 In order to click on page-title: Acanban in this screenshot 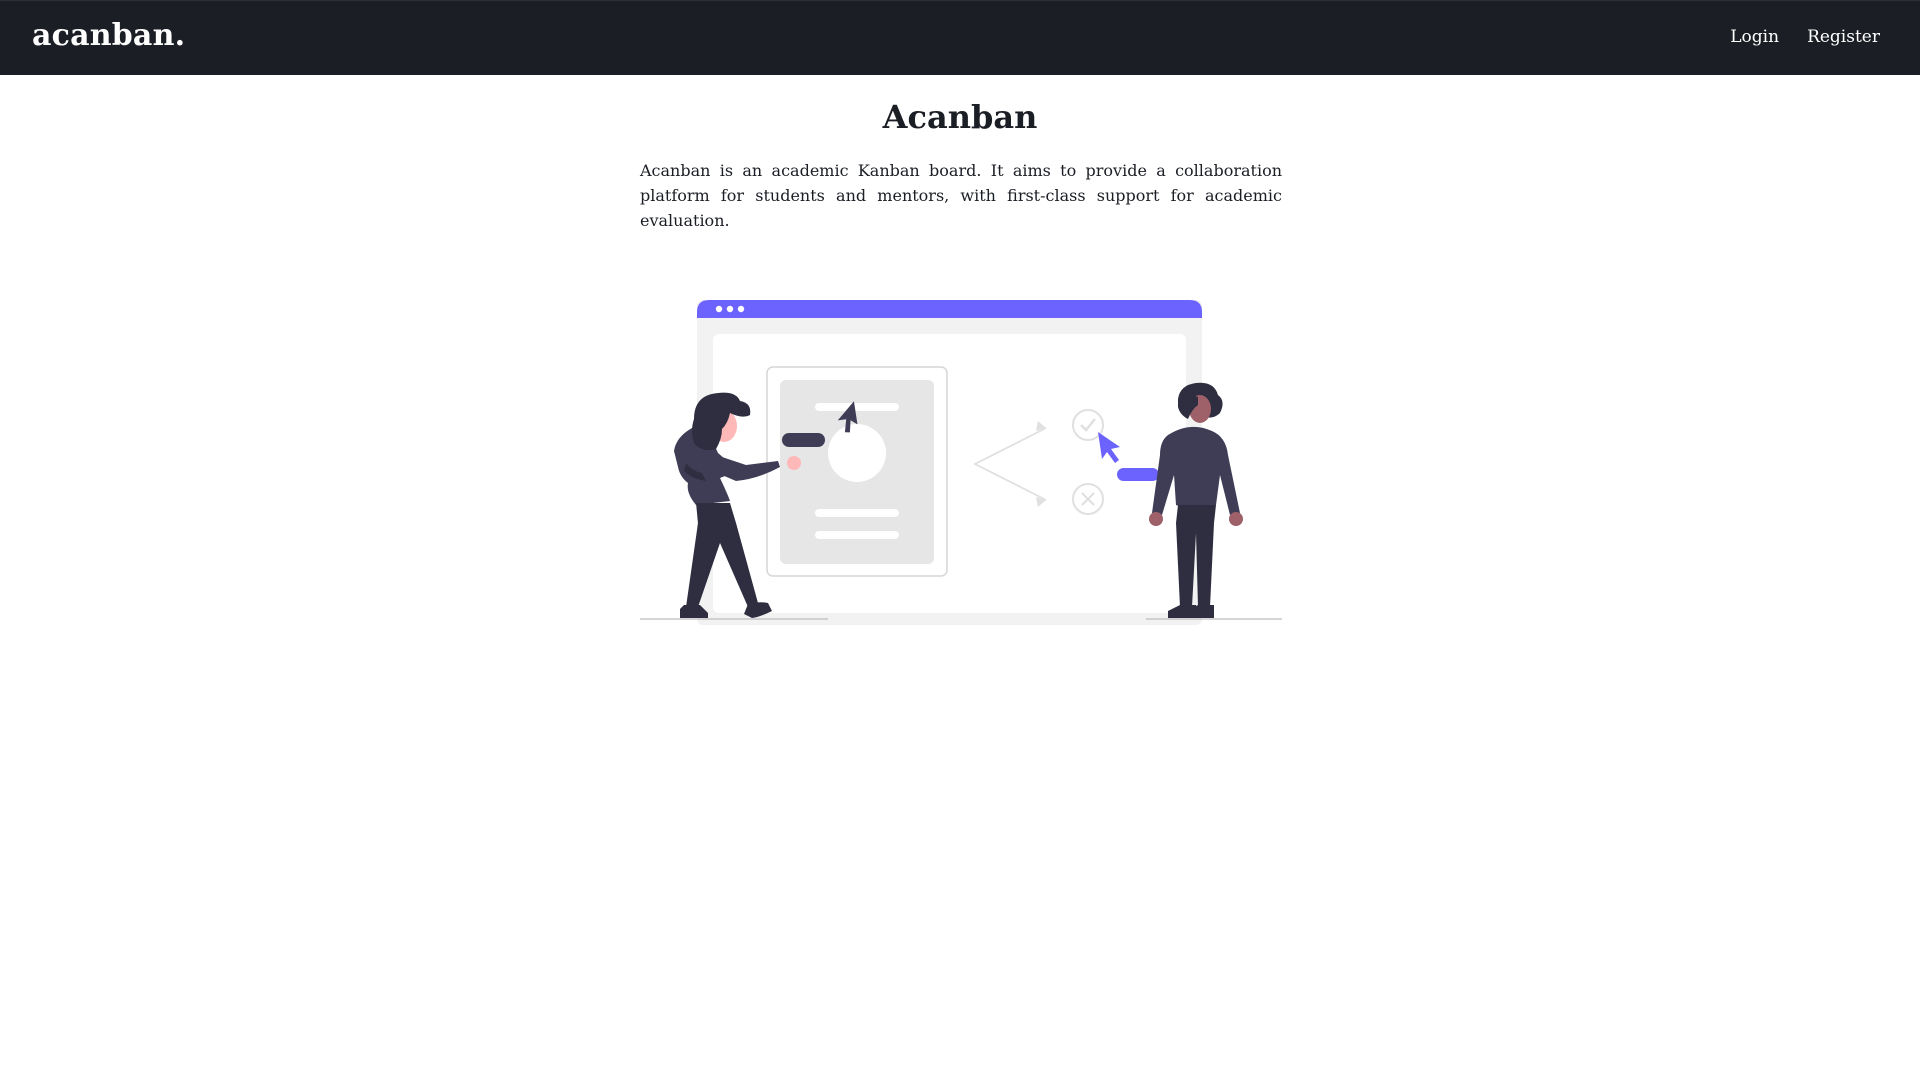, I will do `click(960, 117)`.